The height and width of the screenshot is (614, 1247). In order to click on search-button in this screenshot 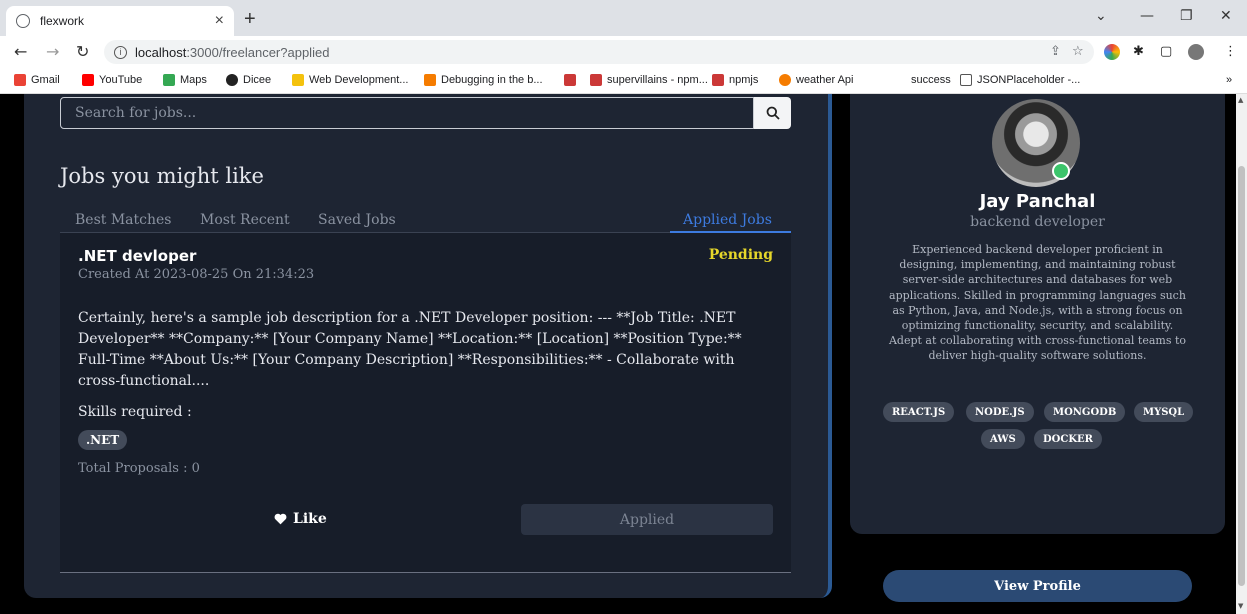, I will do `click(772, 113)`.